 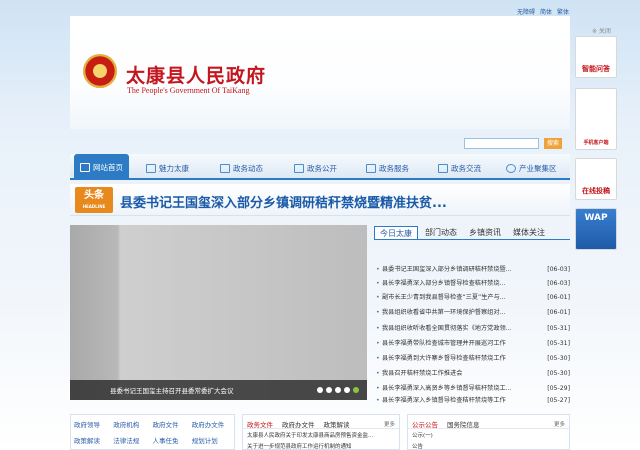 What do you see at coordinates (596, 218) in the screenshot?
I see `sidebar-label: WAP` at bounding box center [596, 218].